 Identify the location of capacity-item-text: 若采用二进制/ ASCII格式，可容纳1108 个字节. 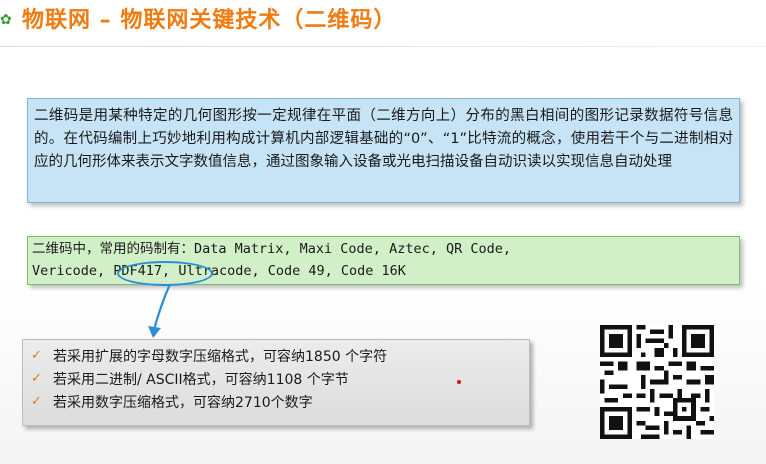
(201, 379).